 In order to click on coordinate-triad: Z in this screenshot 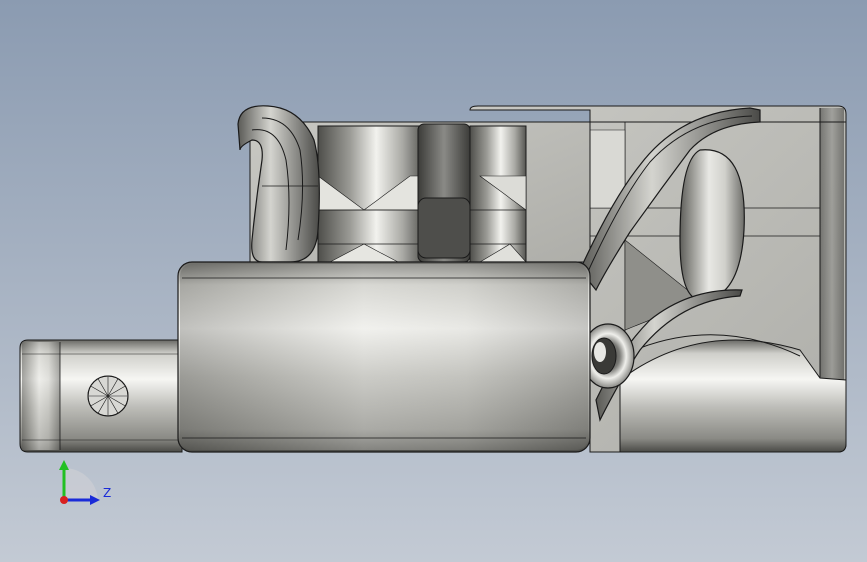, I will do `click(85, 482)`.